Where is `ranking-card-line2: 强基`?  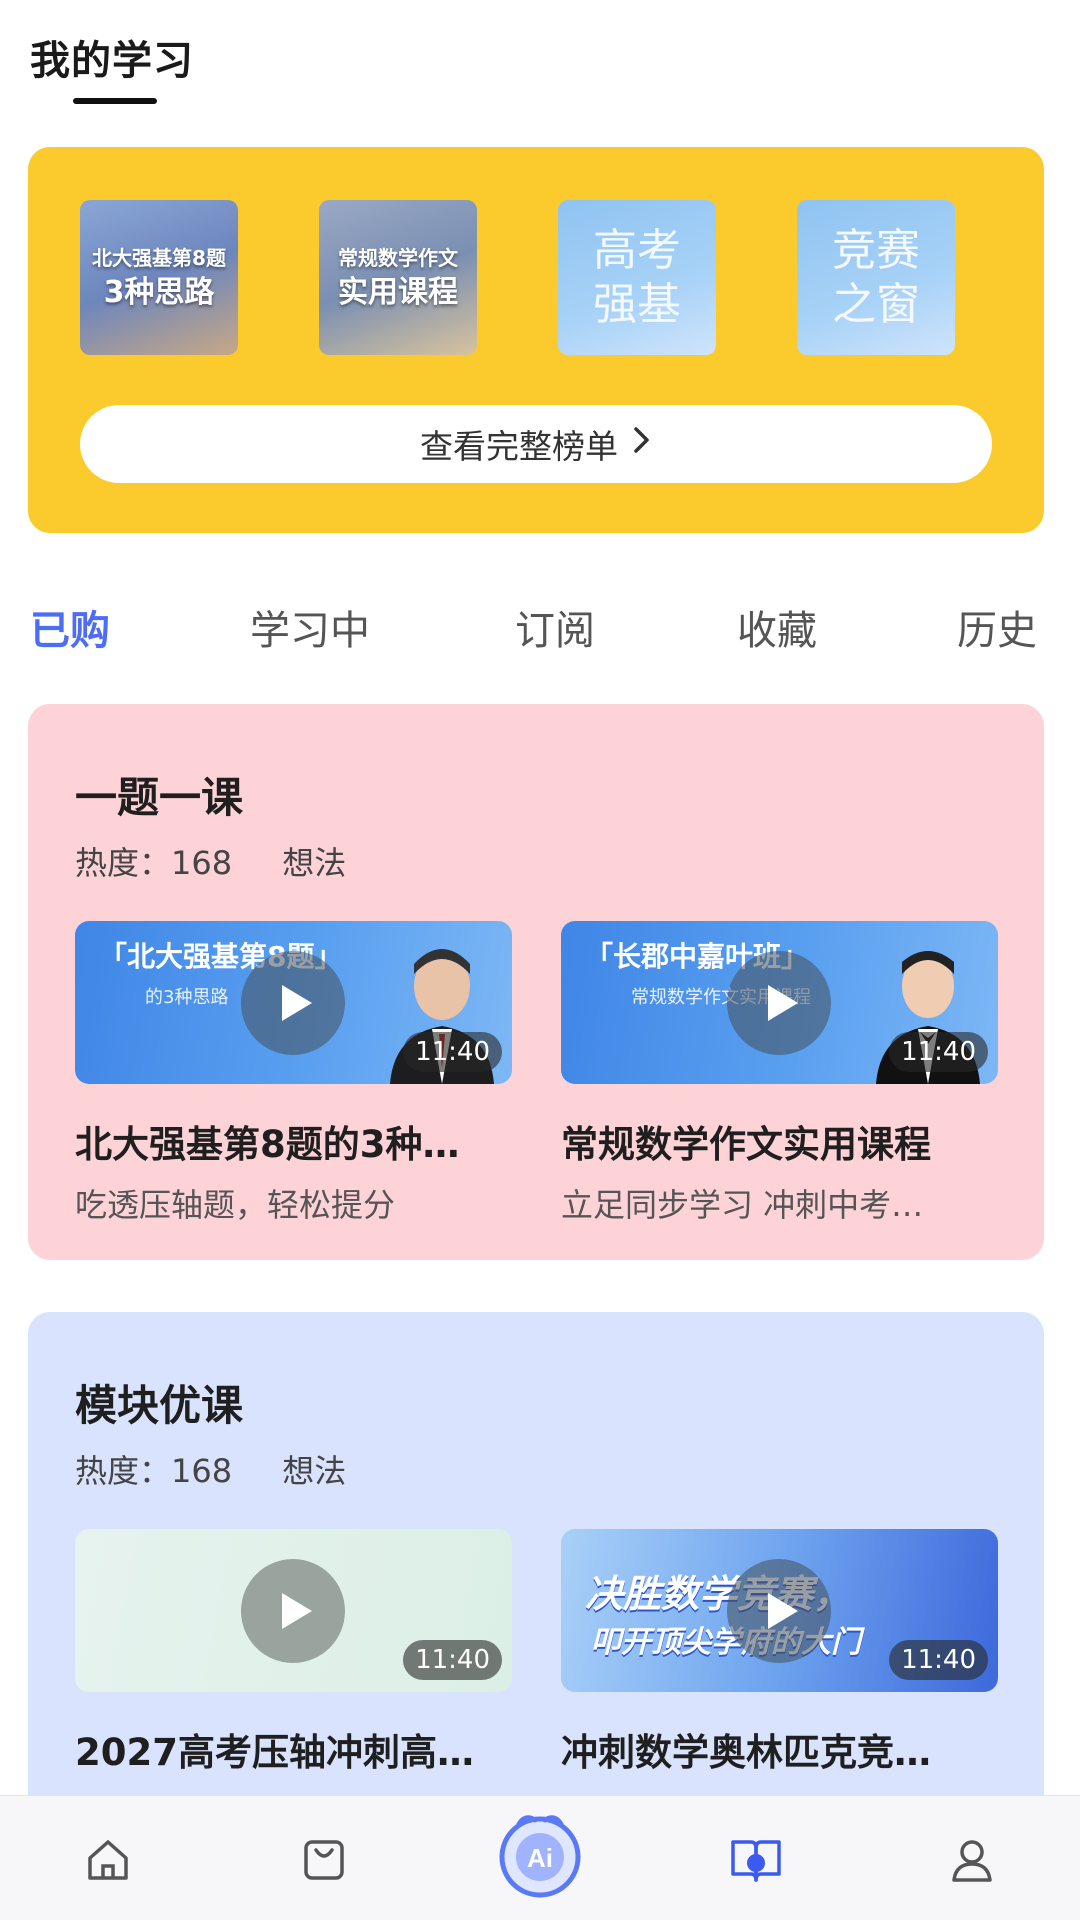 ranking-card-line2: 强基 is located at coordinates (637, 304).